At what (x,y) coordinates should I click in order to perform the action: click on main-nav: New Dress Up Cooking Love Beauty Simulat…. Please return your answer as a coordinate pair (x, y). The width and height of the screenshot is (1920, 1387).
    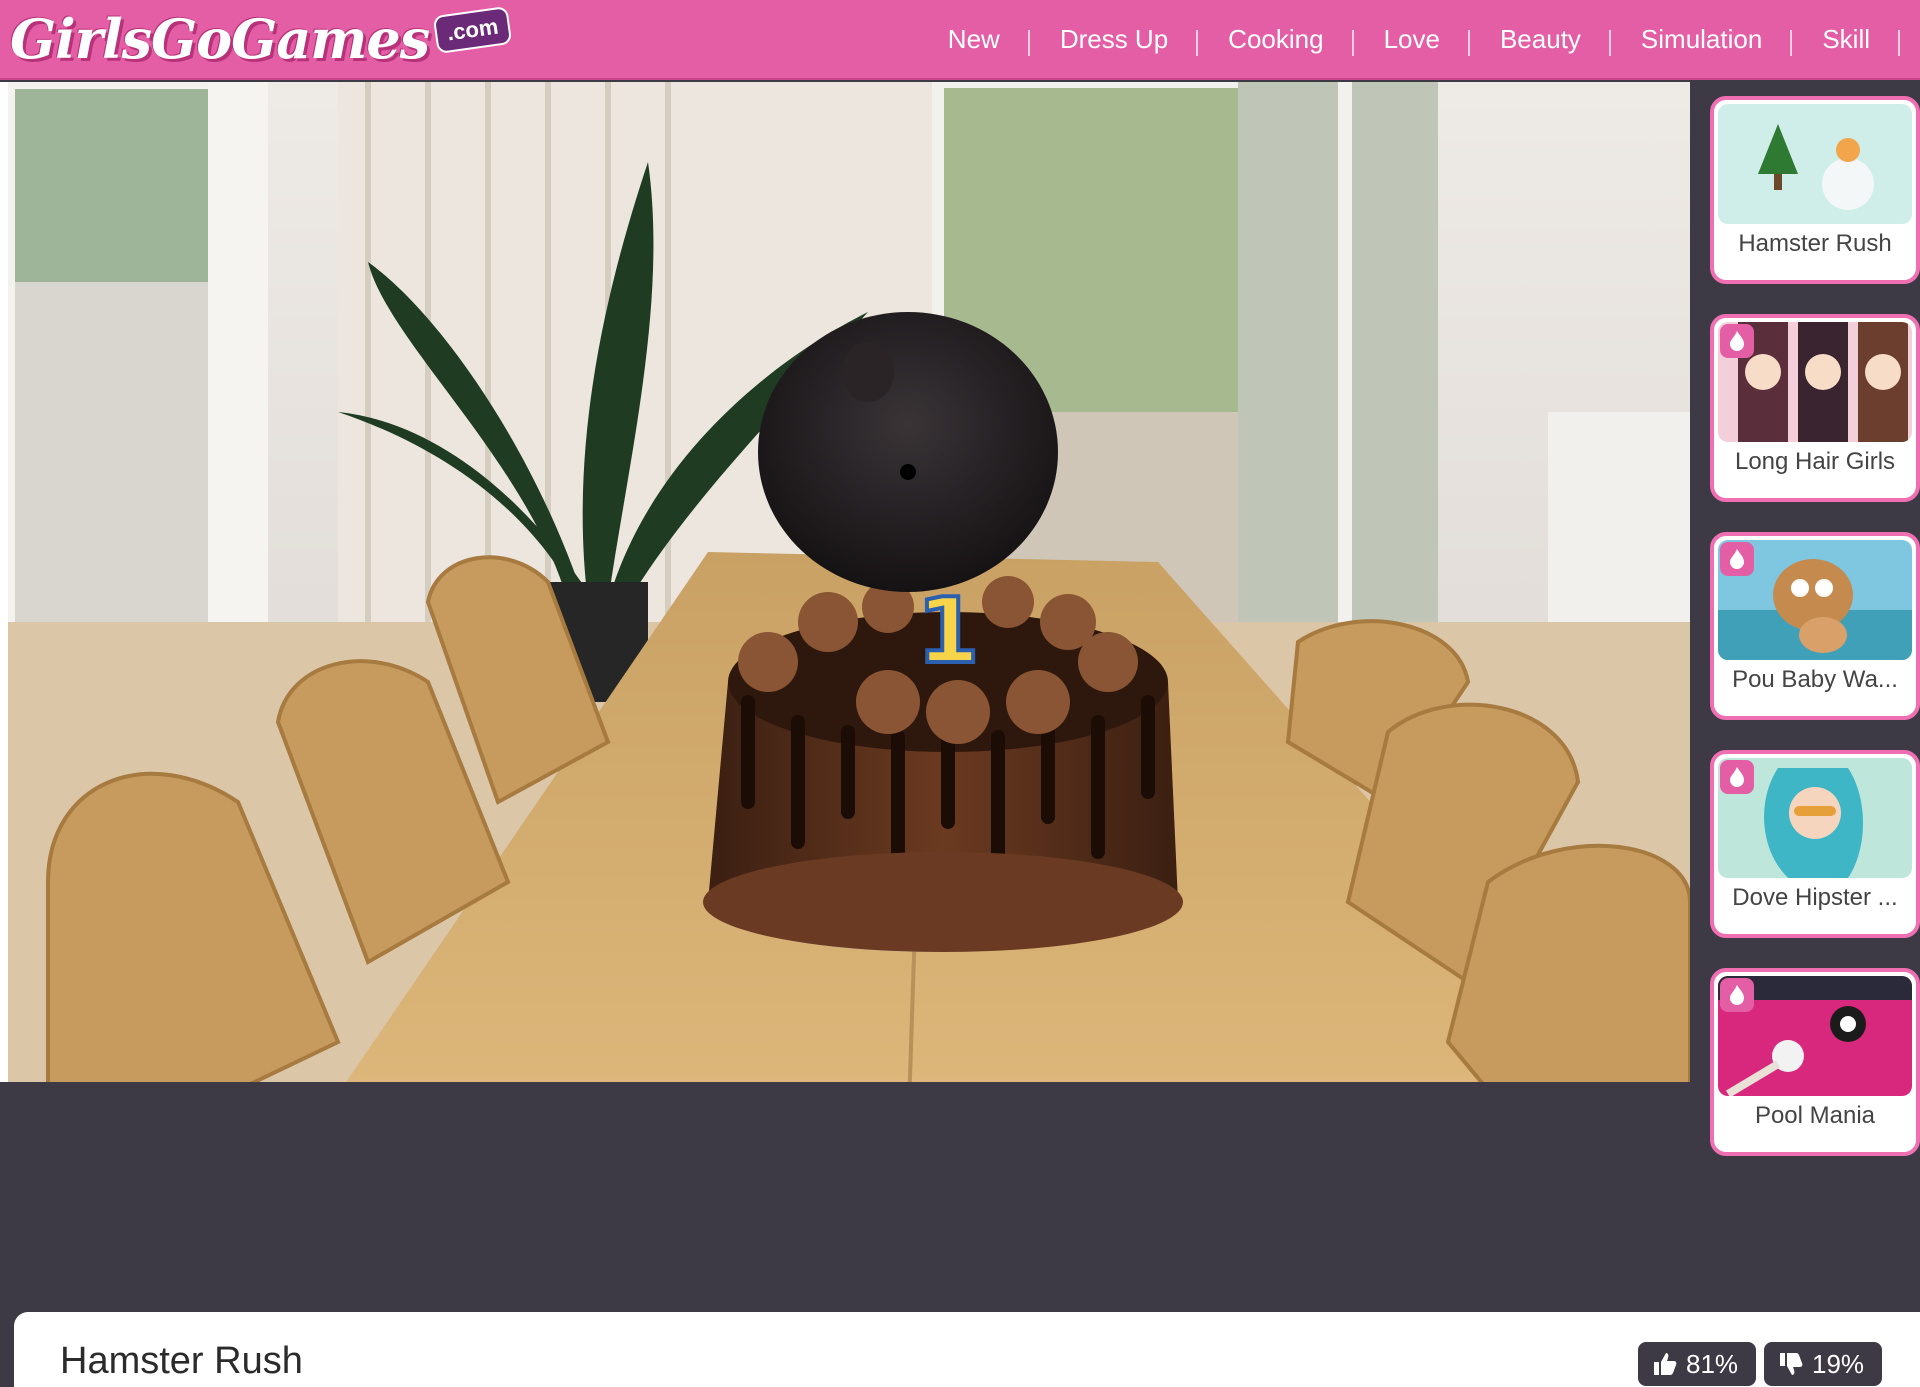
    Looking at the image, I should click on (1409, 39).